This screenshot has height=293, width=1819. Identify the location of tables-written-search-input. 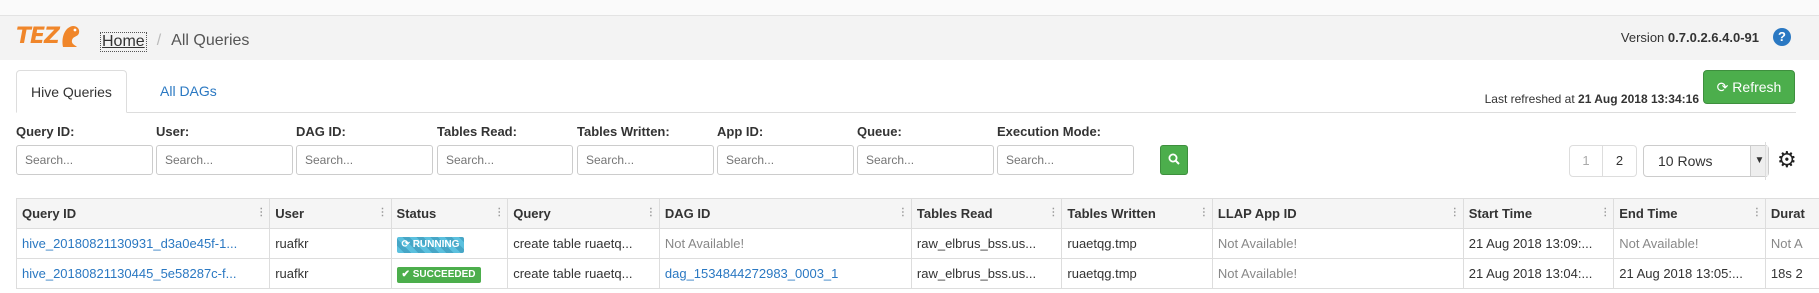
(645, 160).